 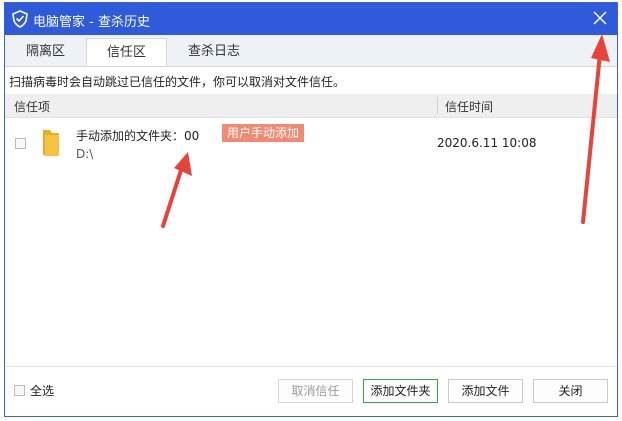 What do you see at coordinates (469, 107) in the screenshot?
I see `column-trust-time: 信任时间` at bounding box center [469, 107].